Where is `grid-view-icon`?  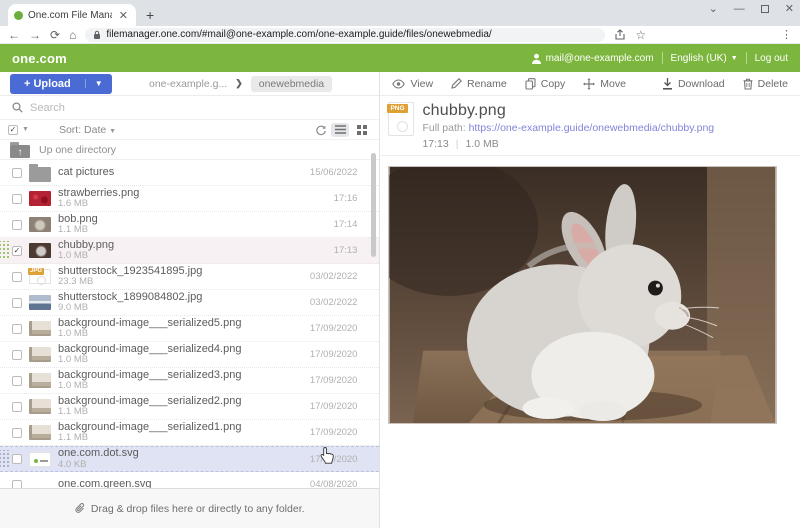 grid-view-icon is located at coordinates (362, 130).